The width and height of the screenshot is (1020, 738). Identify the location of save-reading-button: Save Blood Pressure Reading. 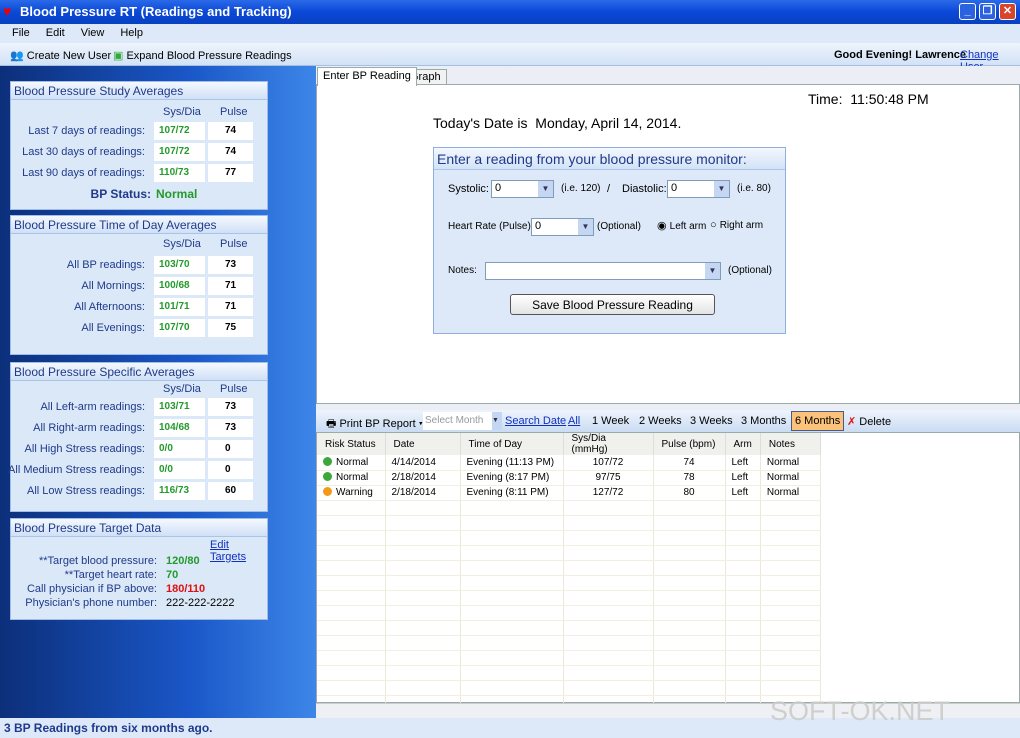
(612, 304).